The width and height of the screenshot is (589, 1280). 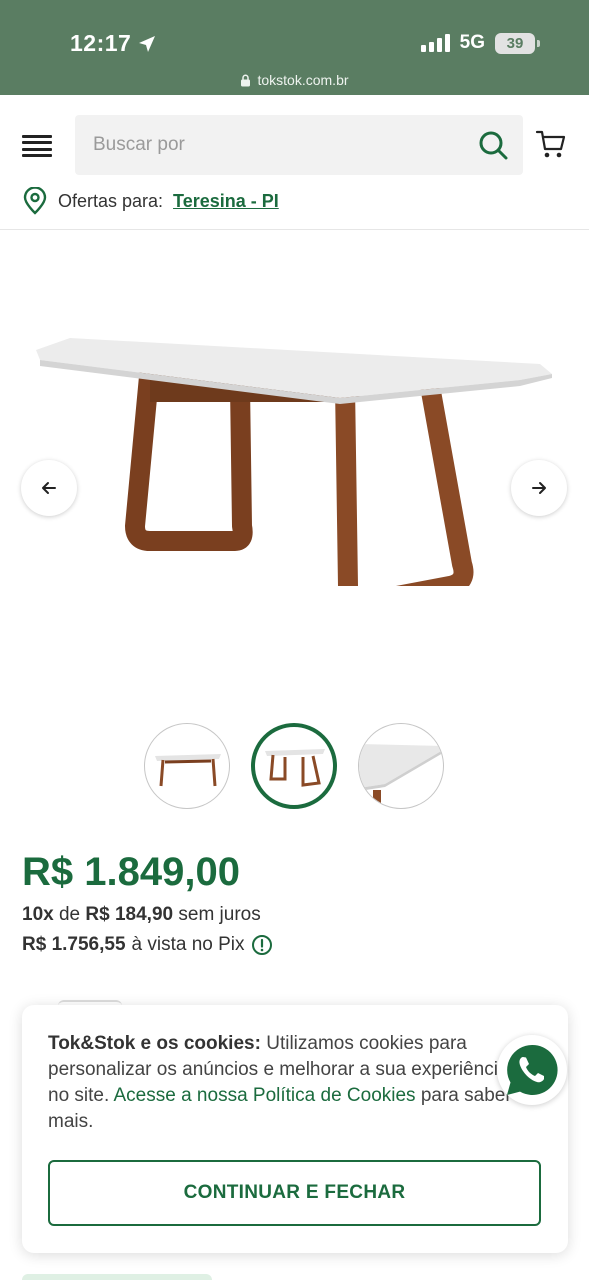 I want to click on whatsapp-icon, so click(x=532, y=1069).